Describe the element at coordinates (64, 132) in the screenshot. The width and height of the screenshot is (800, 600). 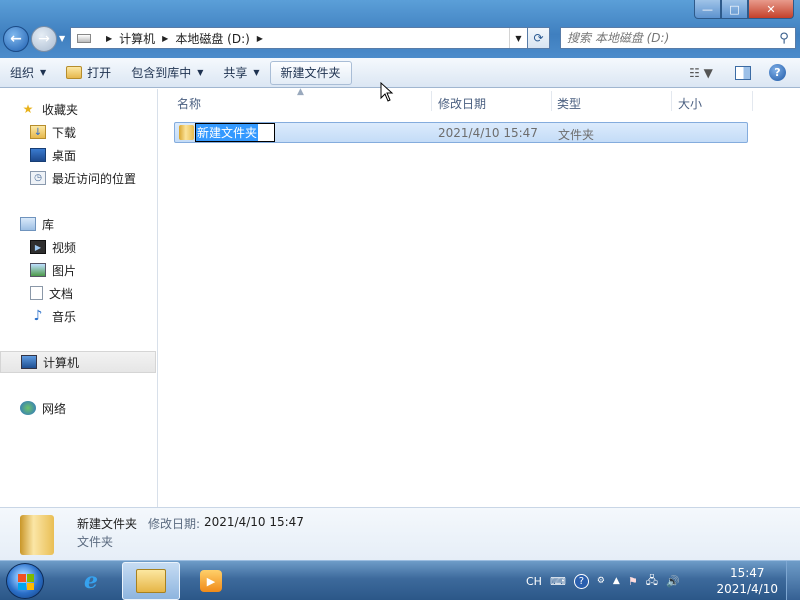
I see `nav-label: 下载` at that location.